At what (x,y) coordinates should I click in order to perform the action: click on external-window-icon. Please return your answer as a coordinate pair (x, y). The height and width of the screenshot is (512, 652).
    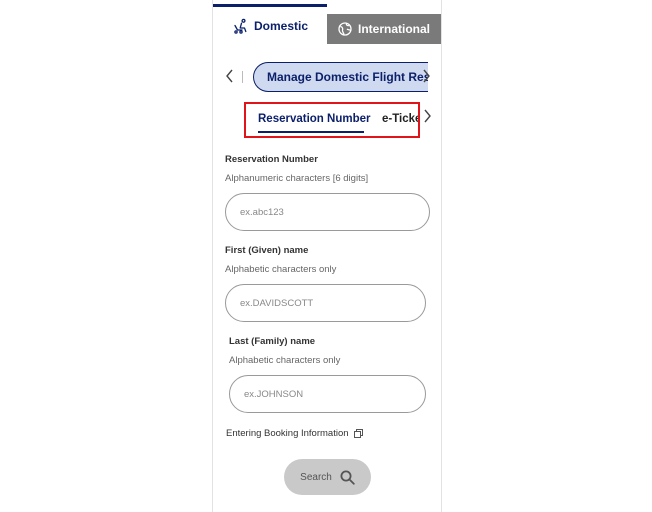
    Looking at the image, I should click on (358, 433).